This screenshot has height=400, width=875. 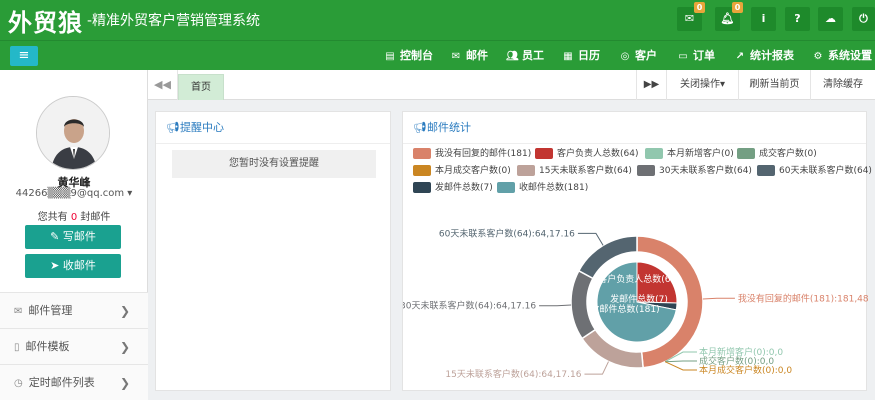 I want to click on legend-label: 本月新增客户(0), so click(x=700, y=154).